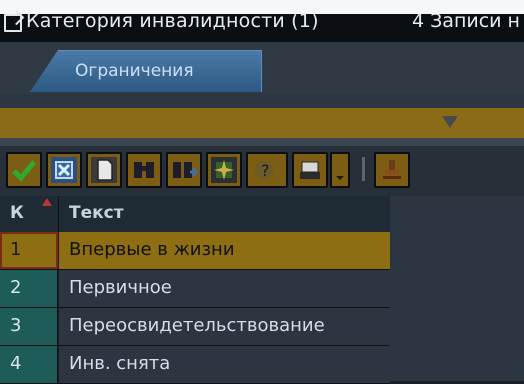  Describe the element at coordinates (17, 213) in the screenshot. I see `column-k-label: К` at that location.